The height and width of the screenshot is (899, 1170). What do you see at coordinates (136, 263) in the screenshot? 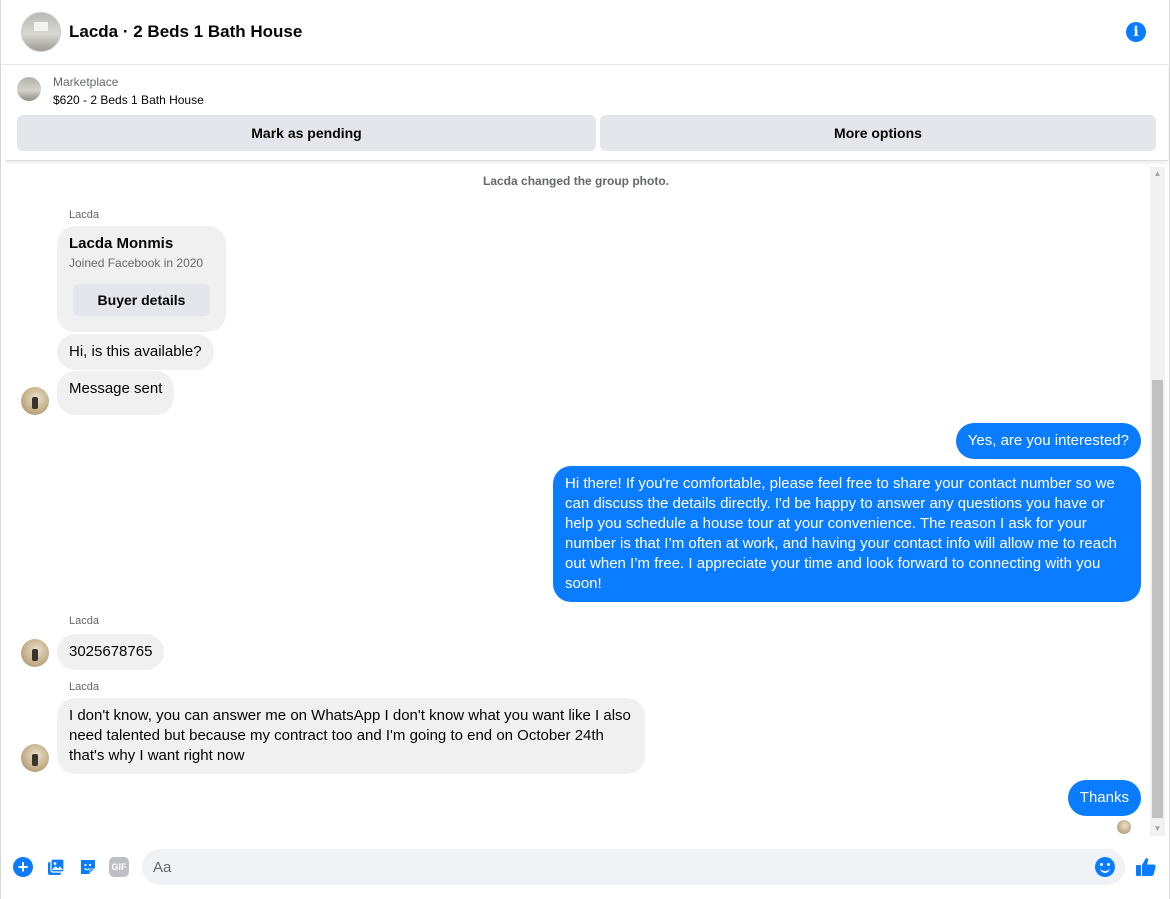
I see `buyer-joined: Joined Facebook in 2020` at bounding box center [136, 263].